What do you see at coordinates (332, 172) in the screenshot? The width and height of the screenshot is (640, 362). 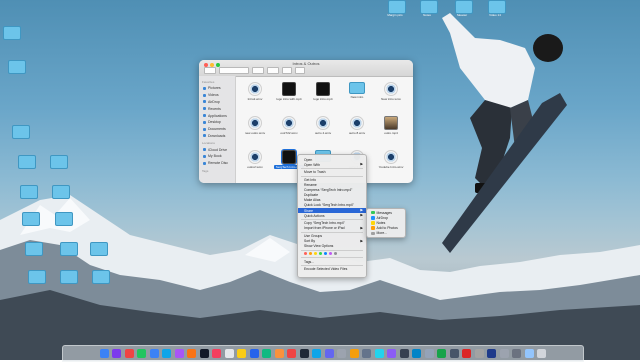 I see `context-menu-item: Move to Trash` at bounding box center [332, 172].